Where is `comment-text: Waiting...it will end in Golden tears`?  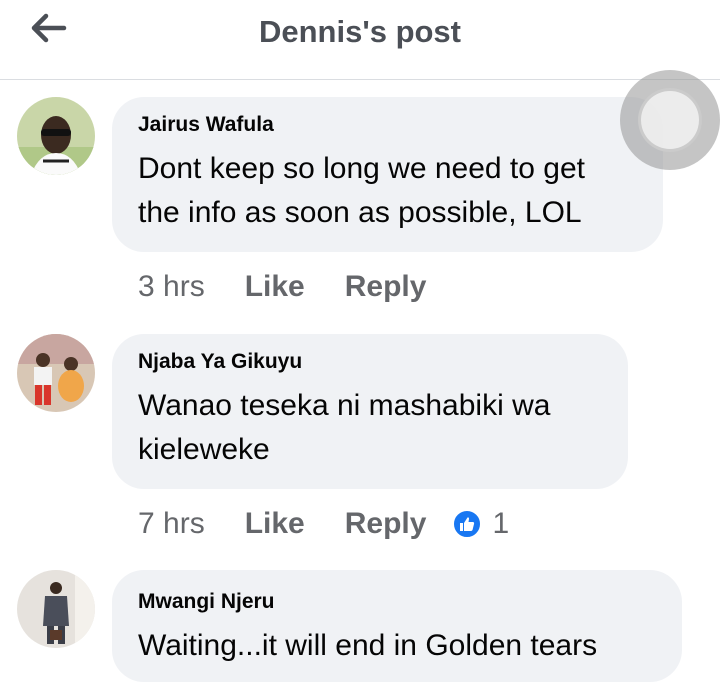
comment-text: Waiting...it will end in Golden tears is located at coordinates (397, 646).